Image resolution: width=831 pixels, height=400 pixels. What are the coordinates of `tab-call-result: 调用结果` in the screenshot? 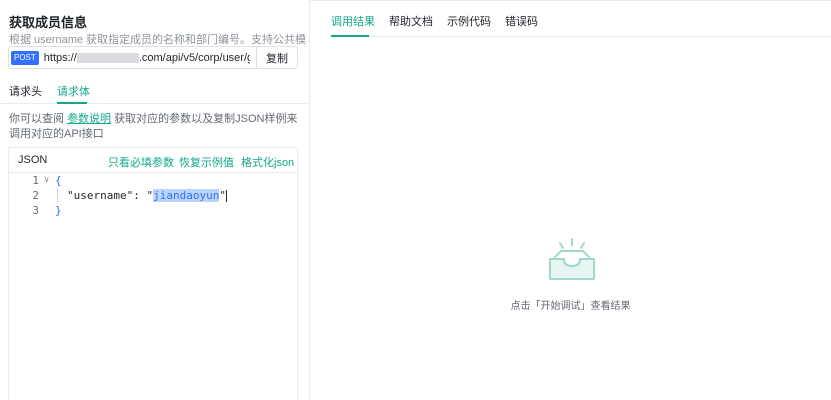 It's located at (353, 21).